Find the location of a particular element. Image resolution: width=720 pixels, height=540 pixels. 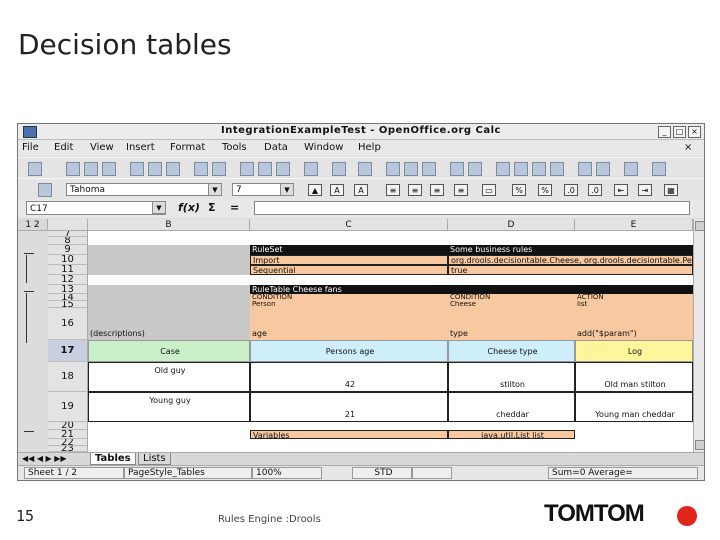

currency-format-button: % is located at coordinates (519, 190).